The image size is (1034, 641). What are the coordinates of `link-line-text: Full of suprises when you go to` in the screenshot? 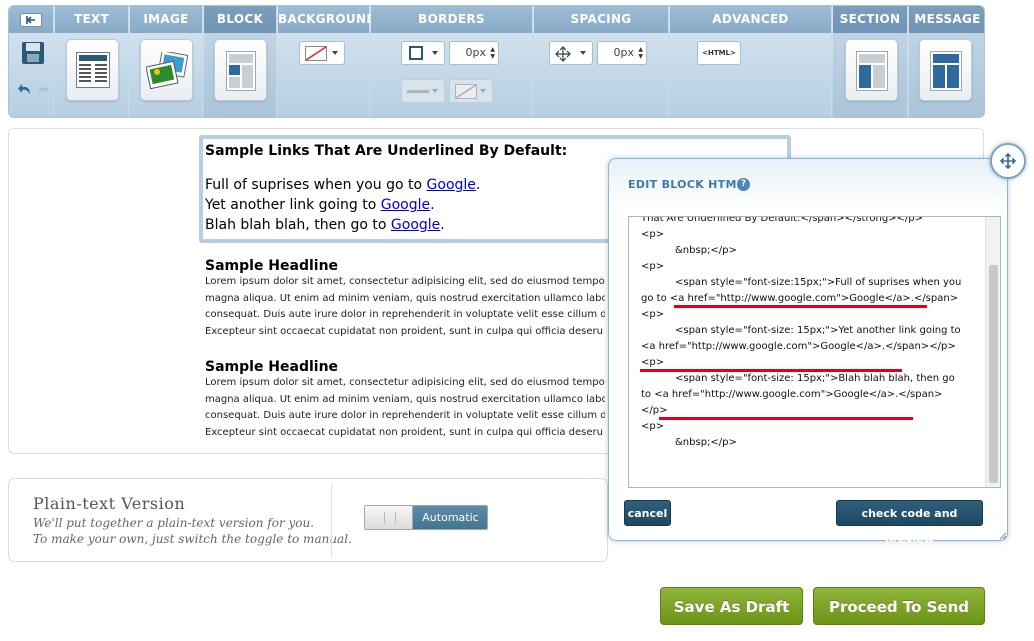 It's located at (316, 185).